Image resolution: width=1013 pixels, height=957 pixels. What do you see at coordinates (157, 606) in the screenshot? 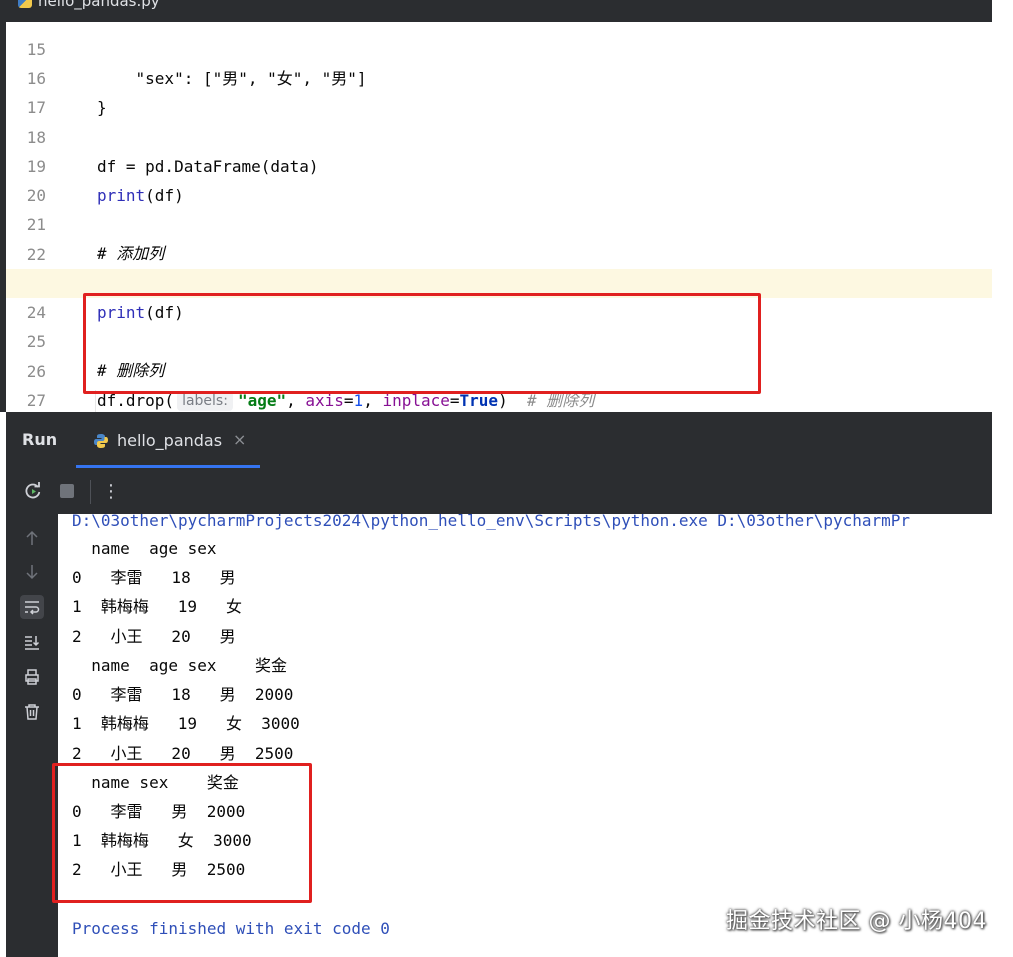
I see `table1-row: 1 韩梅梅 19 女` at bounding box center [157, 606].